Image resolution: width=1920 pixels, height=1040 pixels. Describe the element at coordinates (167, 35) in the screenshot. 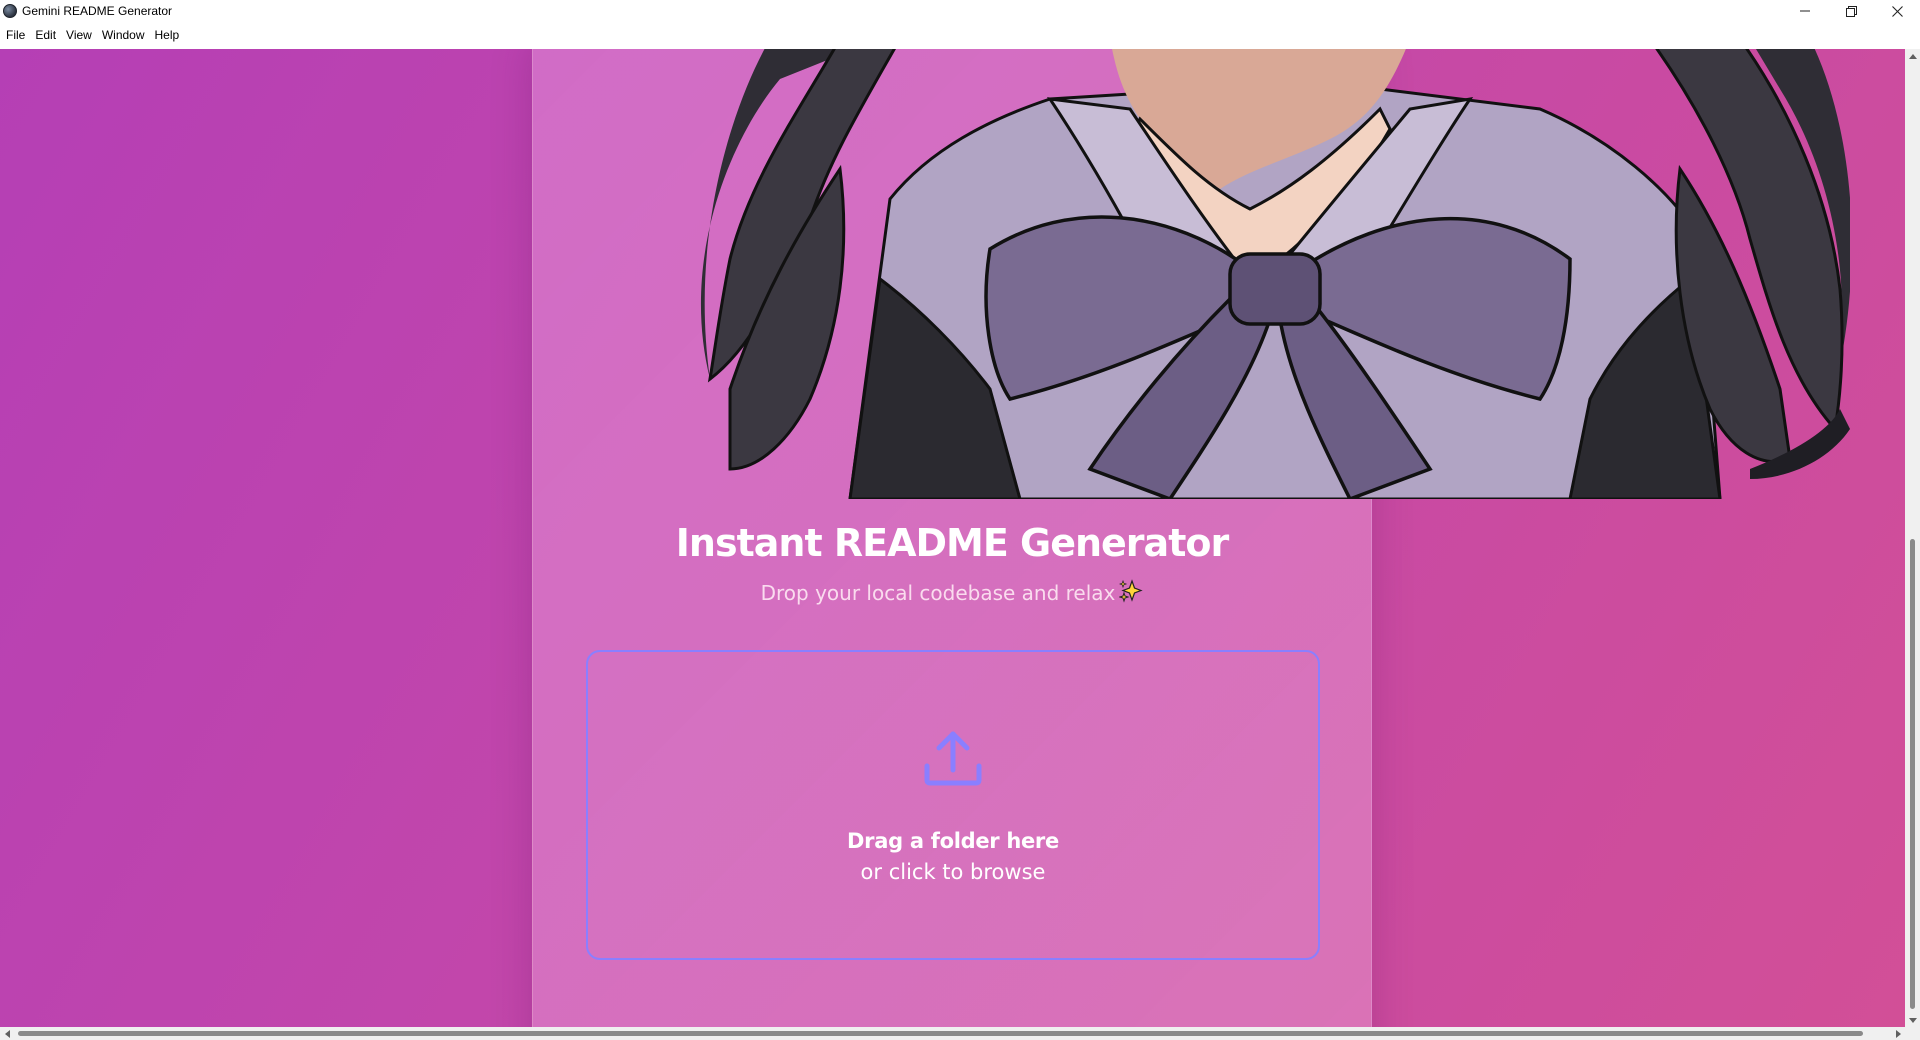

I see `menu-help: Help` at that location.